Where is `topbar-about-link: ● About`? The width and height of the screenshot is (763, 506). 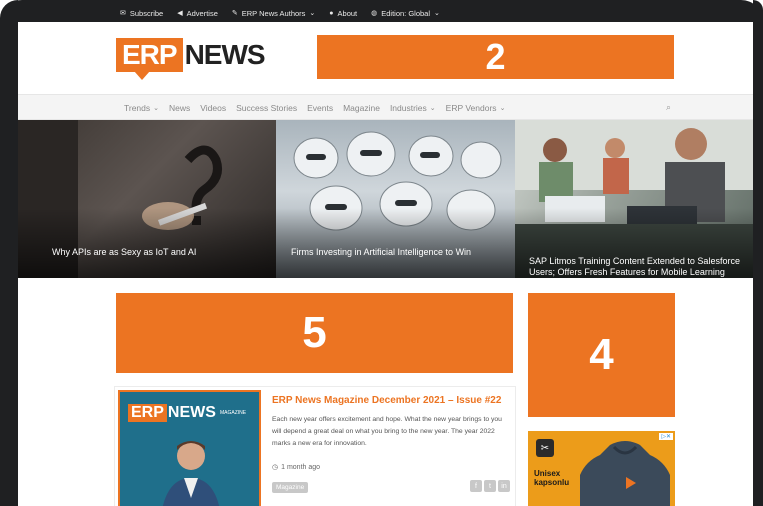
topbar-about-link: ● About is located at coordinates (343, 13).